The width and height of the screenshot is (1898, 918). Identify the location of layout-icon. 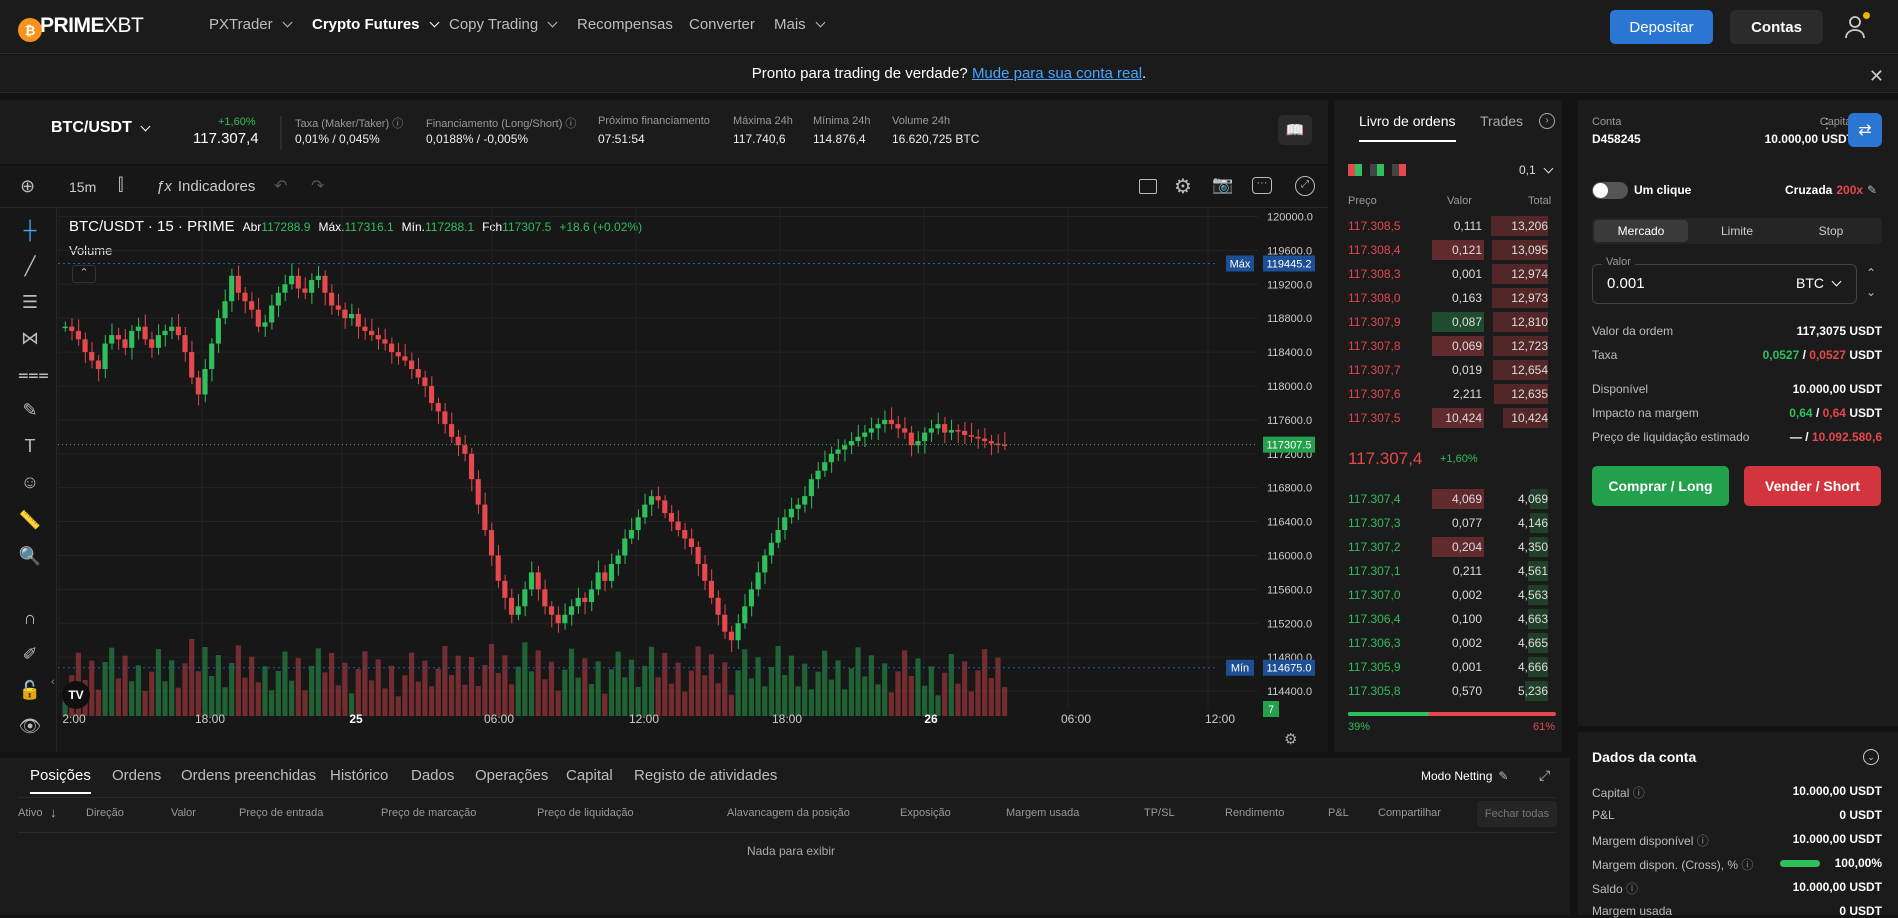
(1148, 186).